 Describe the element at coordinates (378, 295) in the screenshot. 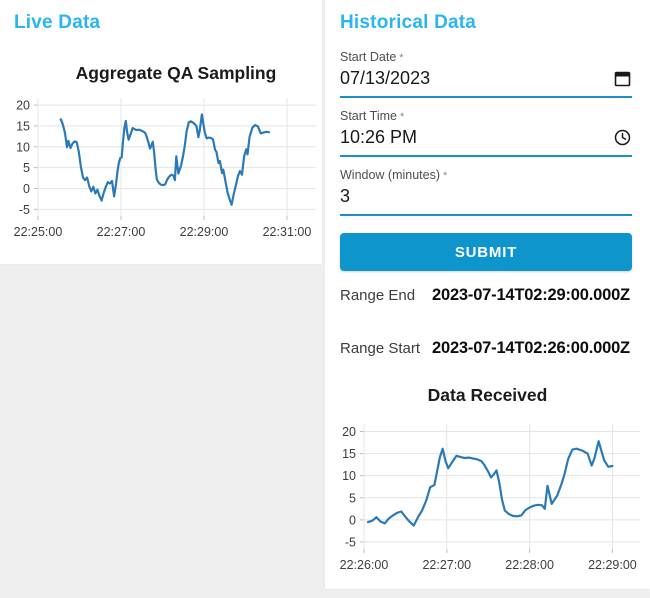

I see `range-end-label: Range End` at that location.